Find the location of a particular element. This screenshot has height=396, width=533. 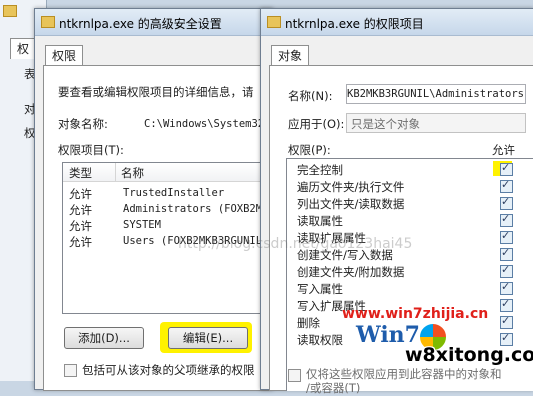

entries-label: 权限项目(T): is located at coordinates (91, 150).